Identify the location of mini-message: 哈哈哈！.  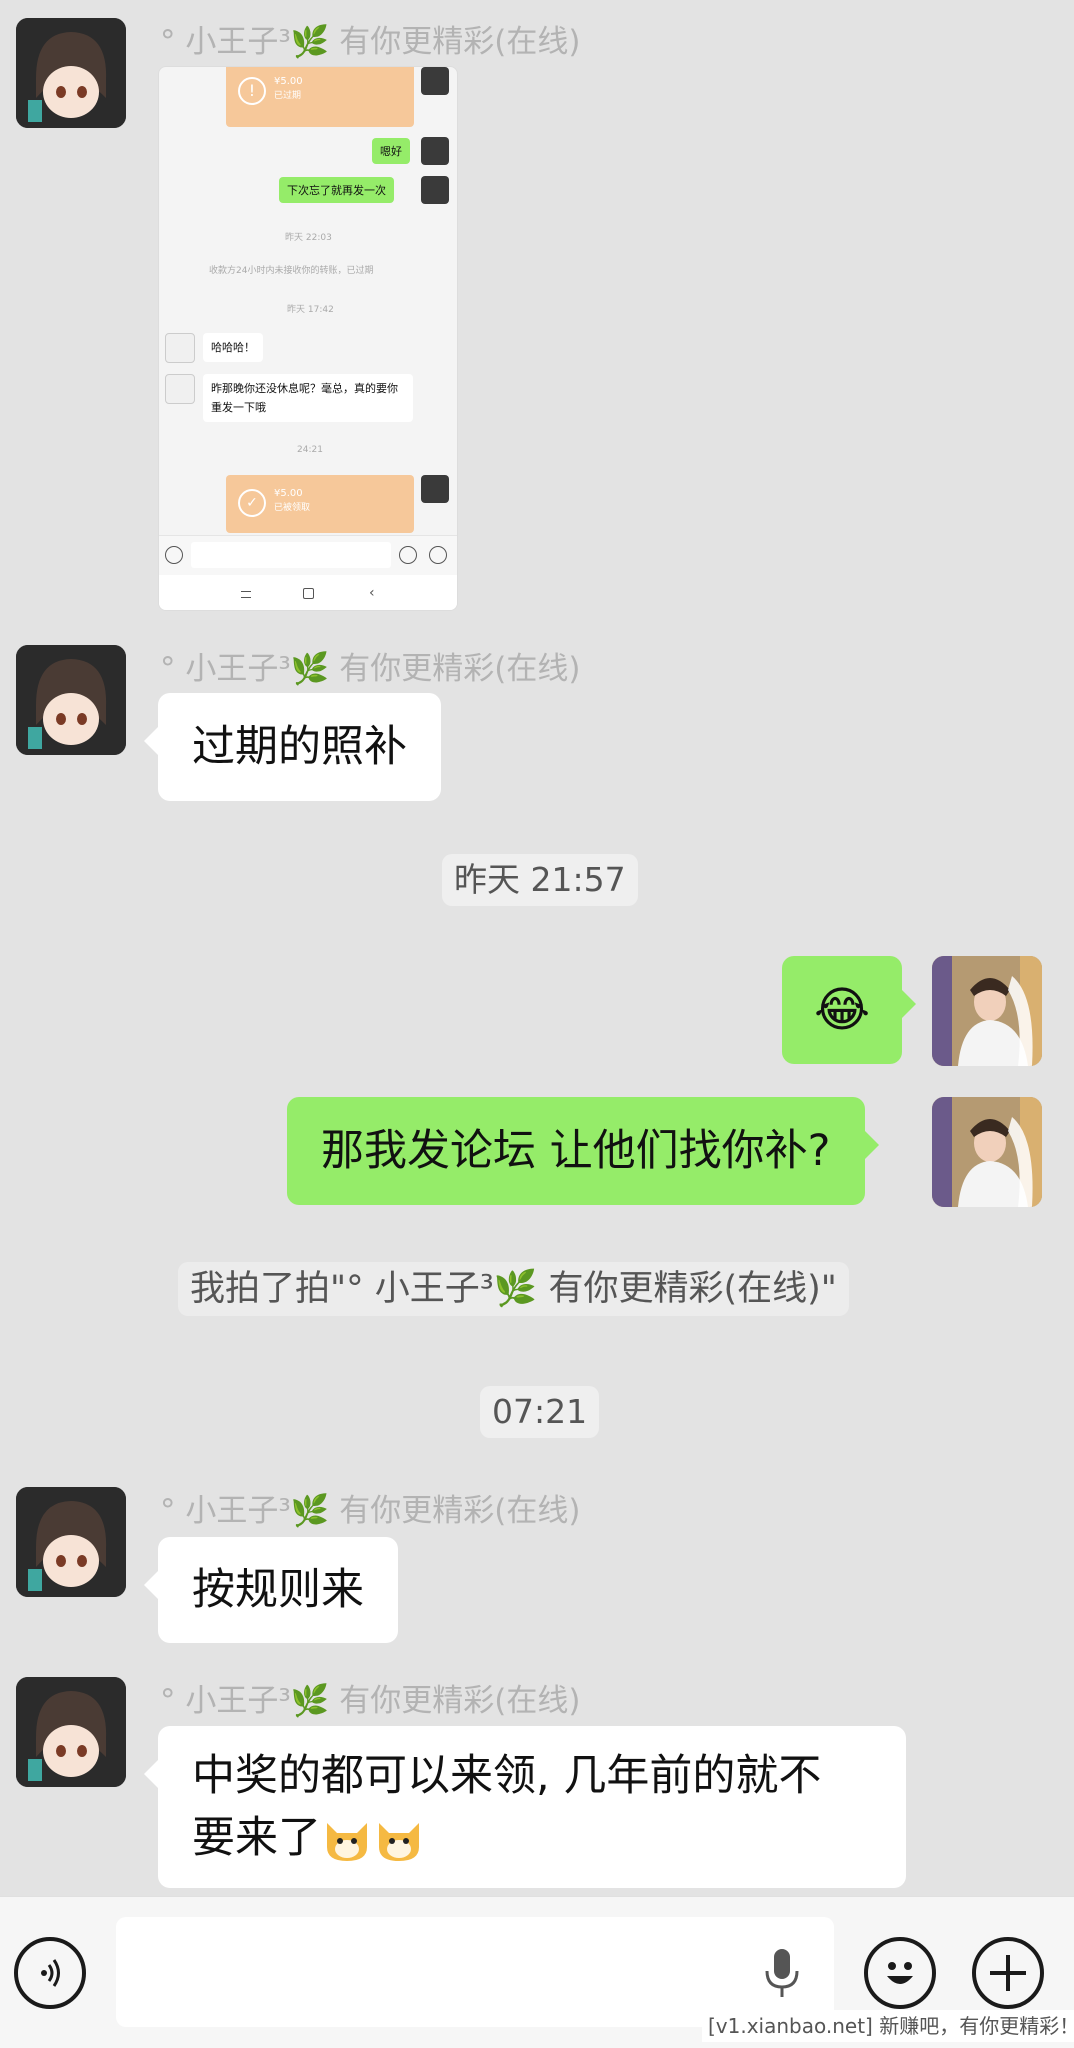
(233, 347).